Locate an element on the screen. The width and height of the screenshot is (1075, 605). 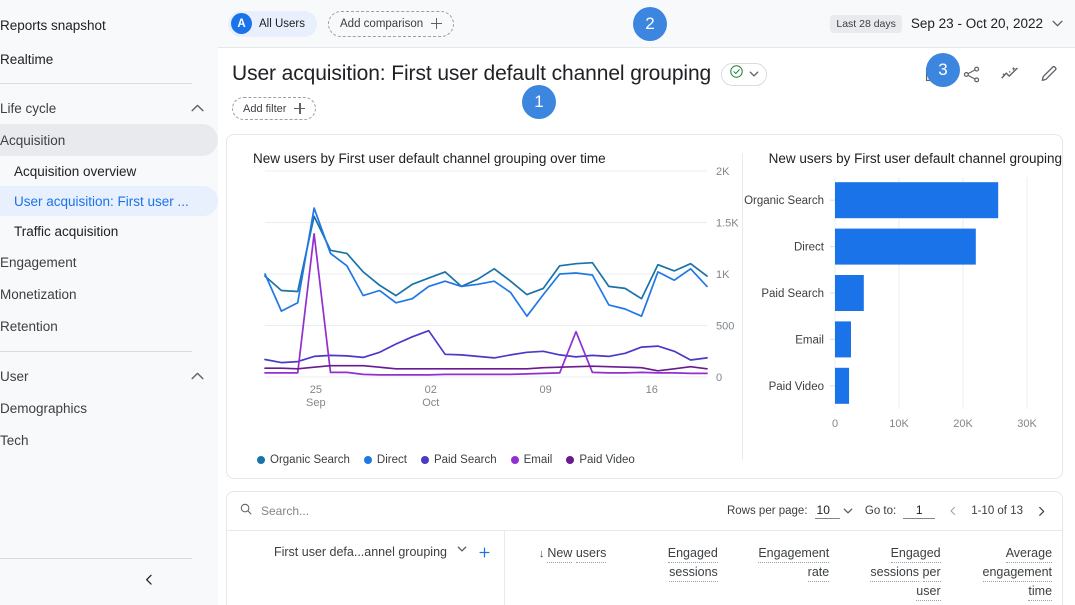
sidebar-item-engagement: Engagement is located at coordinates (109, 262).